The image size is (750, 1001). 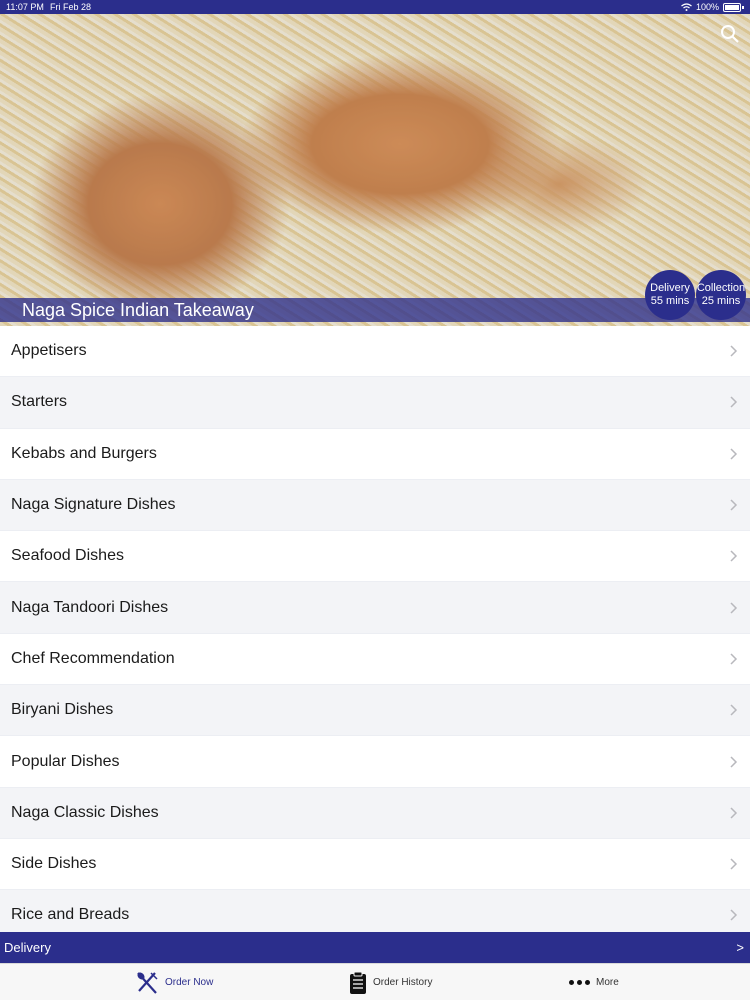 I want to click on hero-title-bar: Naga Spice Indian Takeaway, so click(x=375, y=310).